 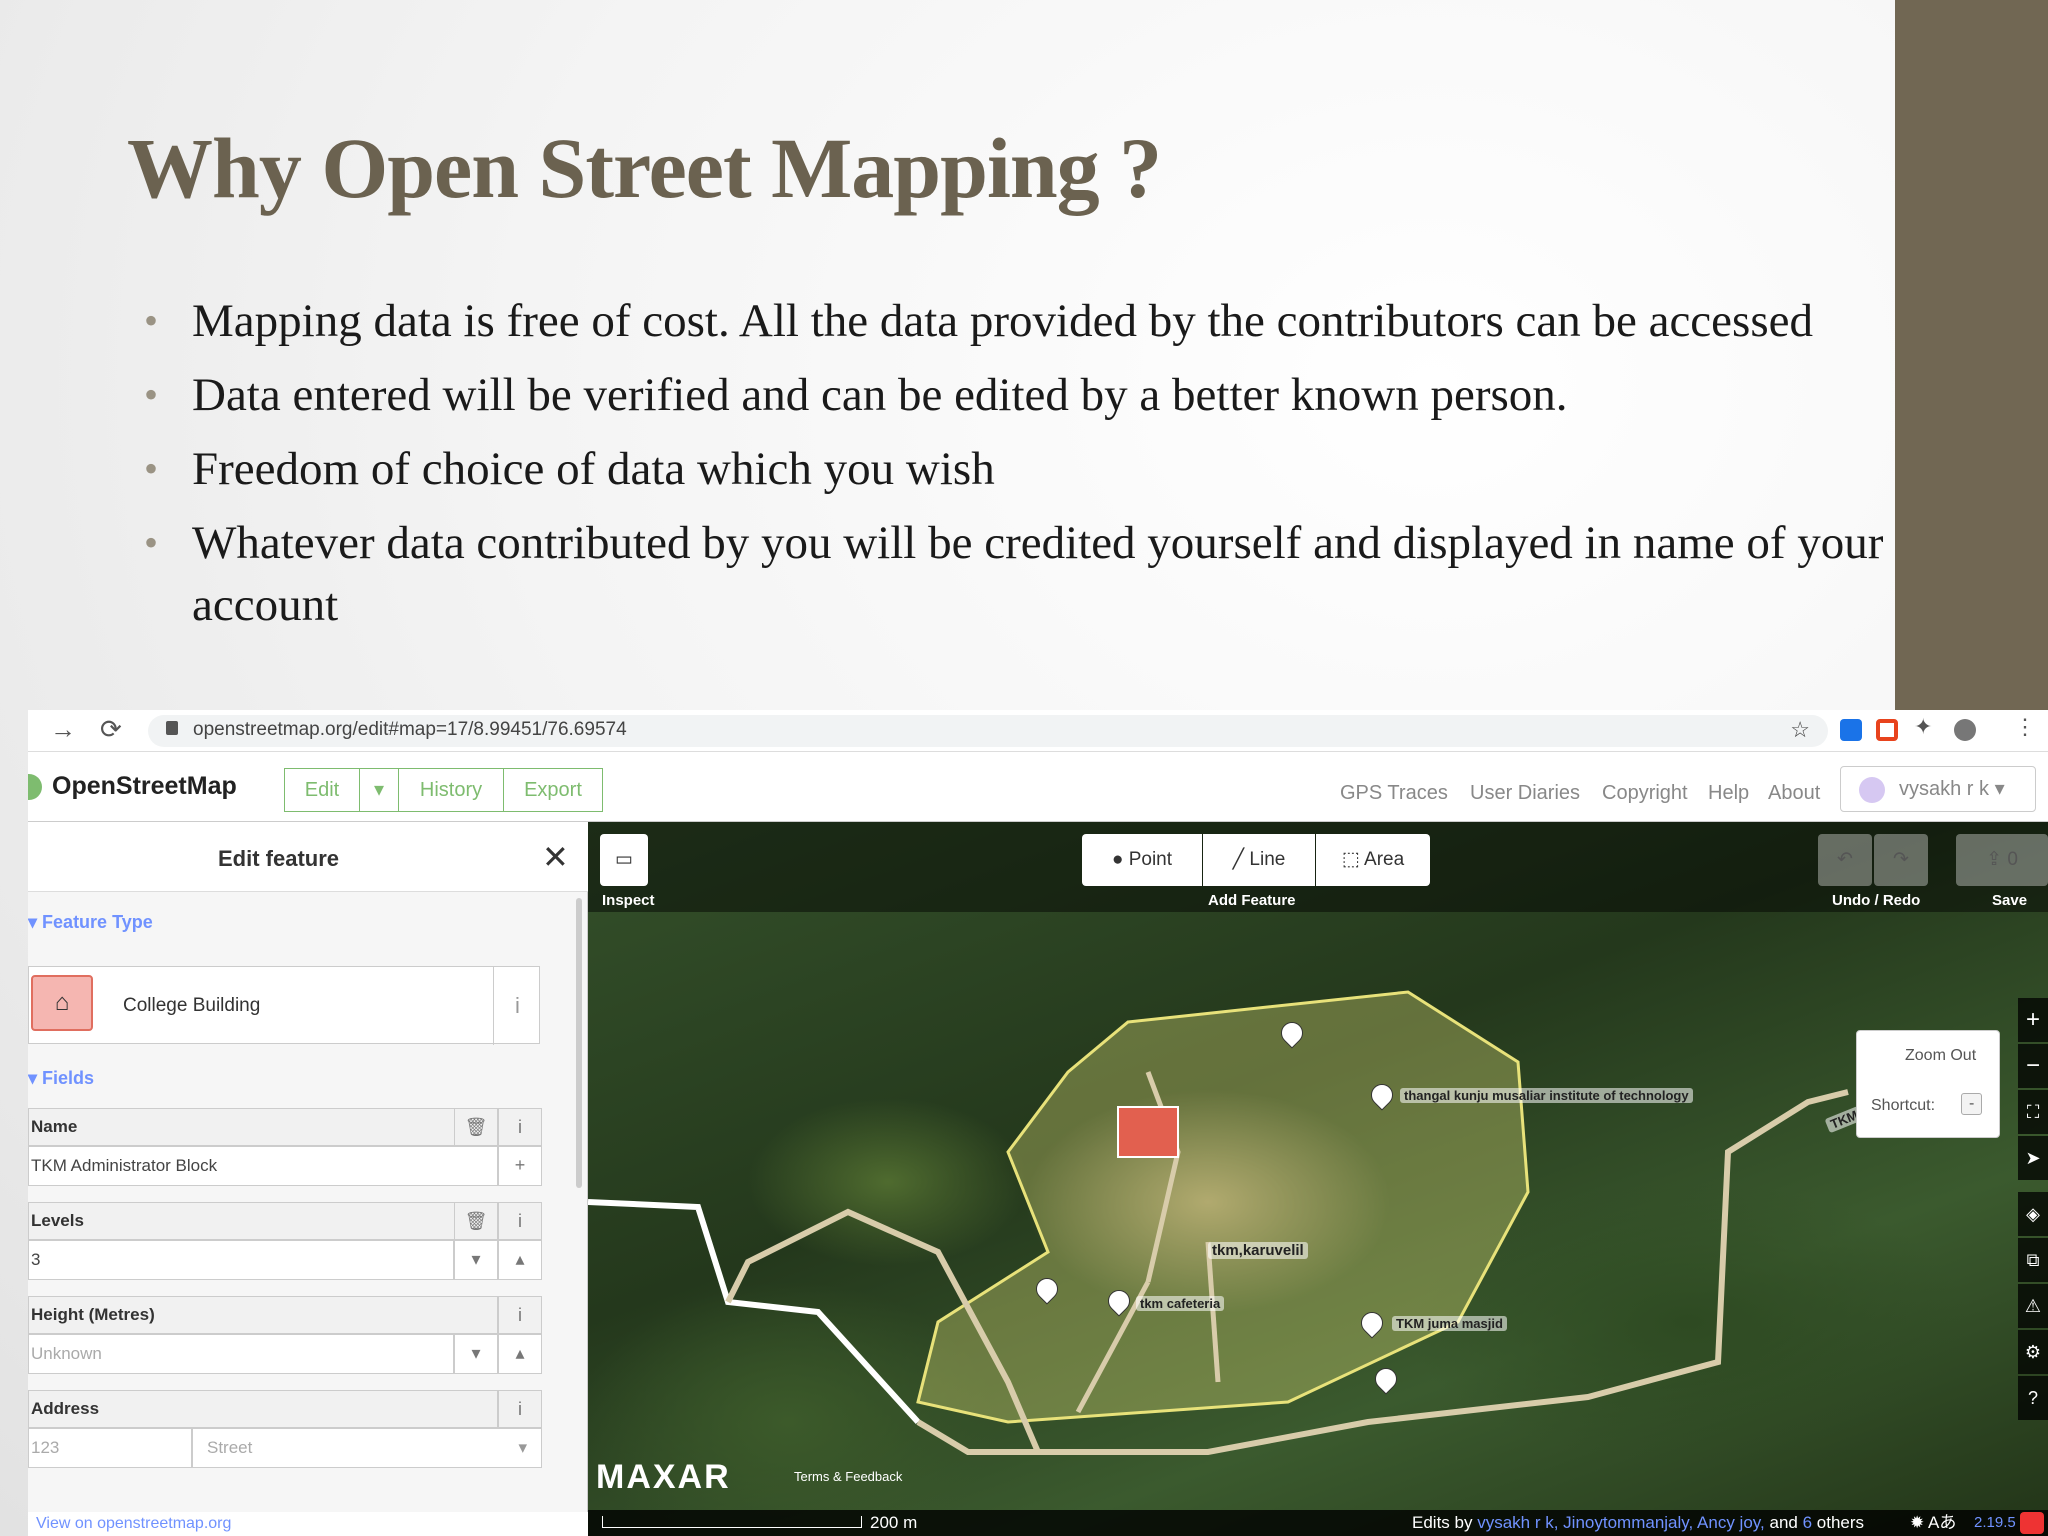 I want to click on panel-scrollbar, so click(x=579, y=1043).